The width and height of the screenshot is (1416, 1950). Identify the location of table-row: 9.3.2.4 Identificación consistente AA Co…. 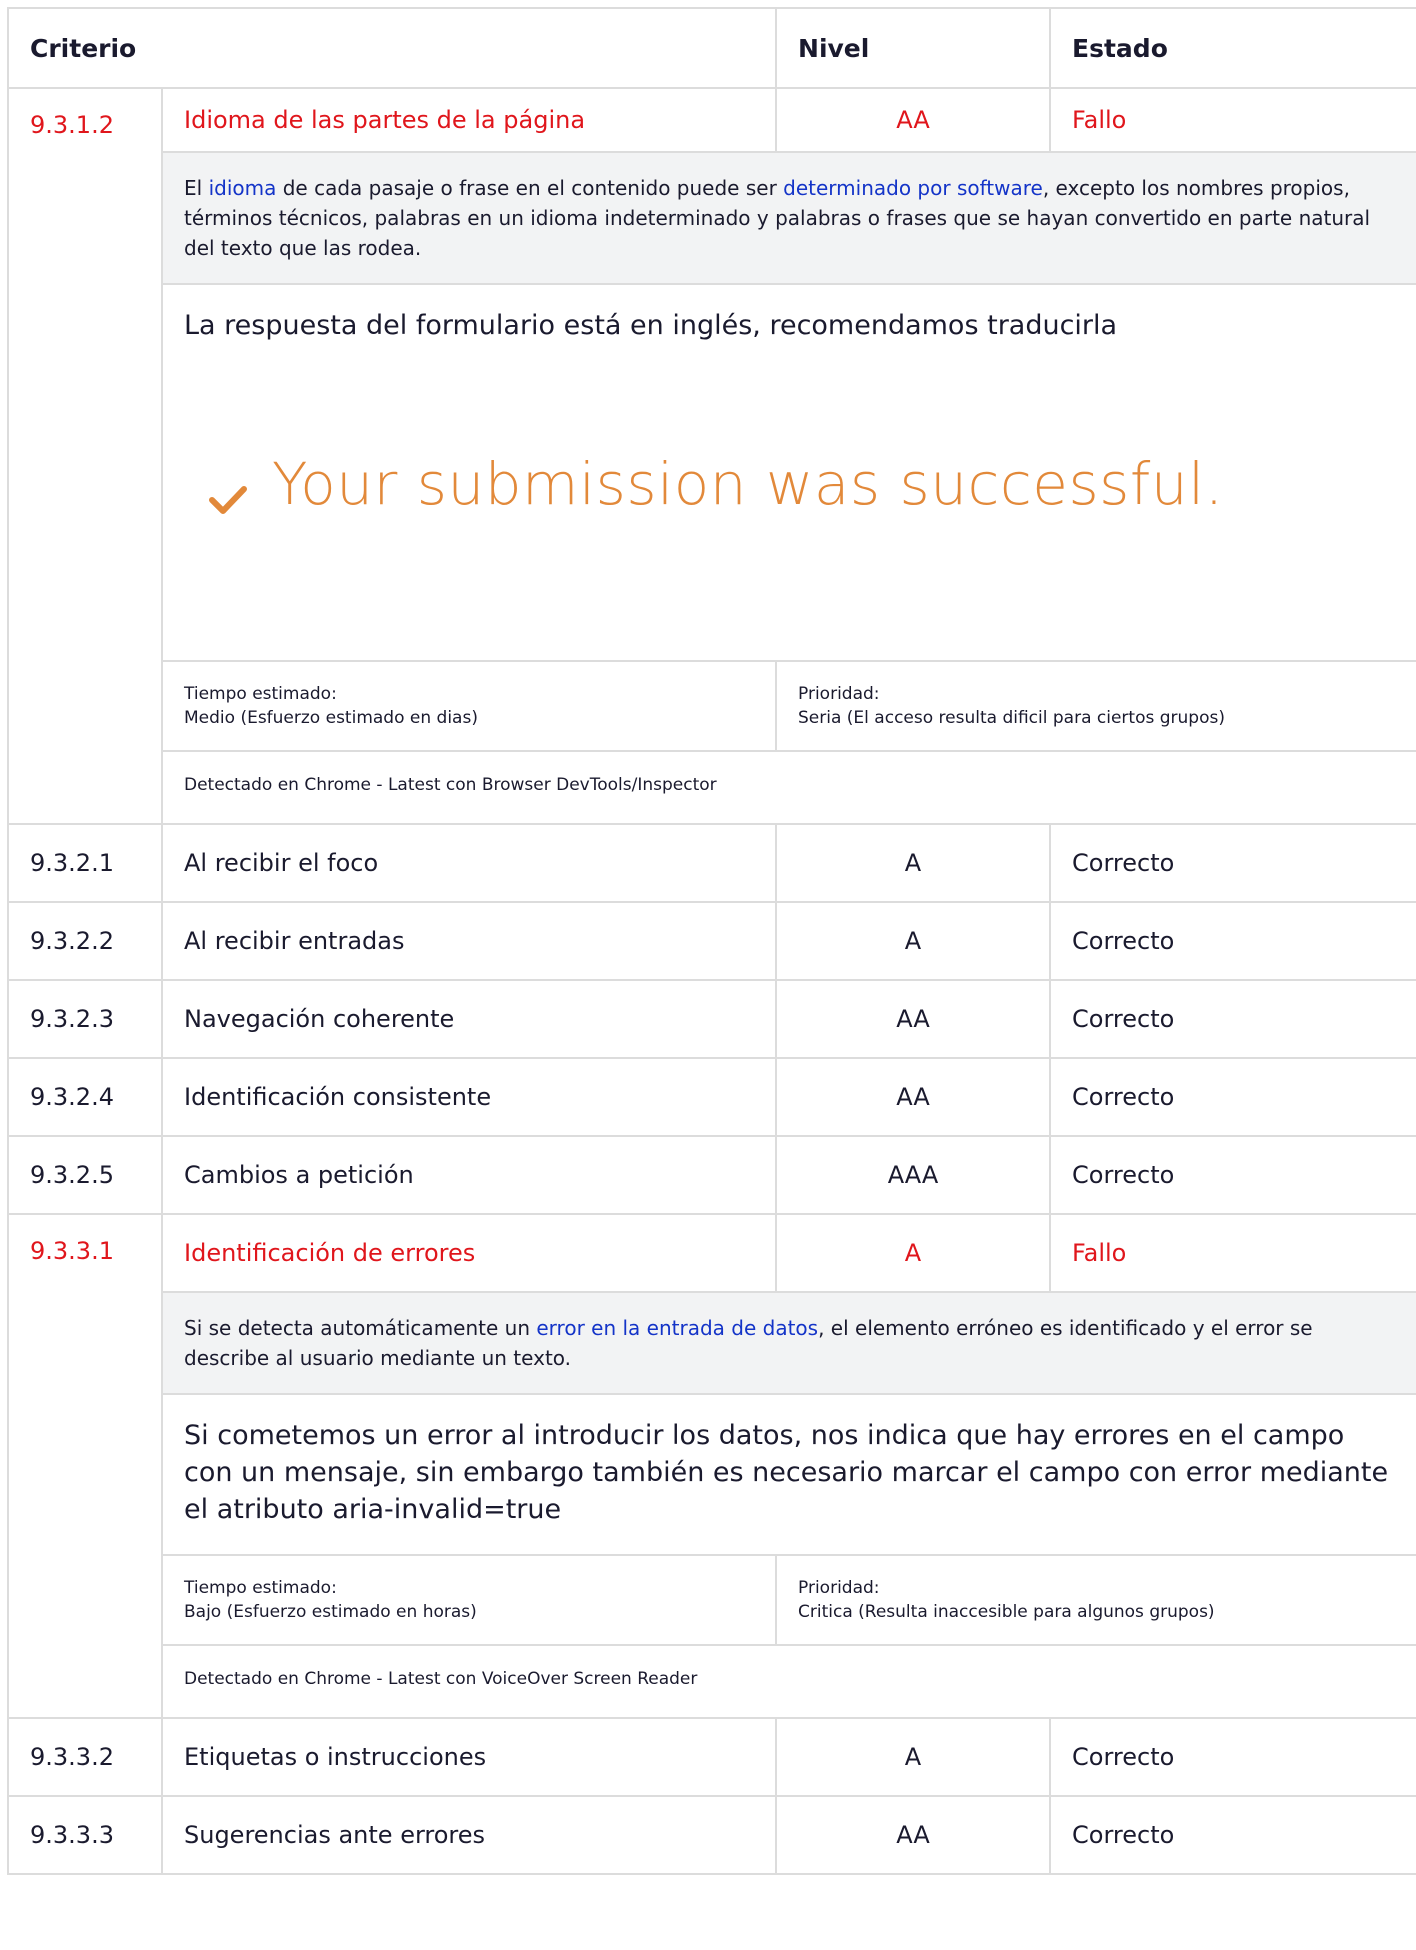
(711, 1097).